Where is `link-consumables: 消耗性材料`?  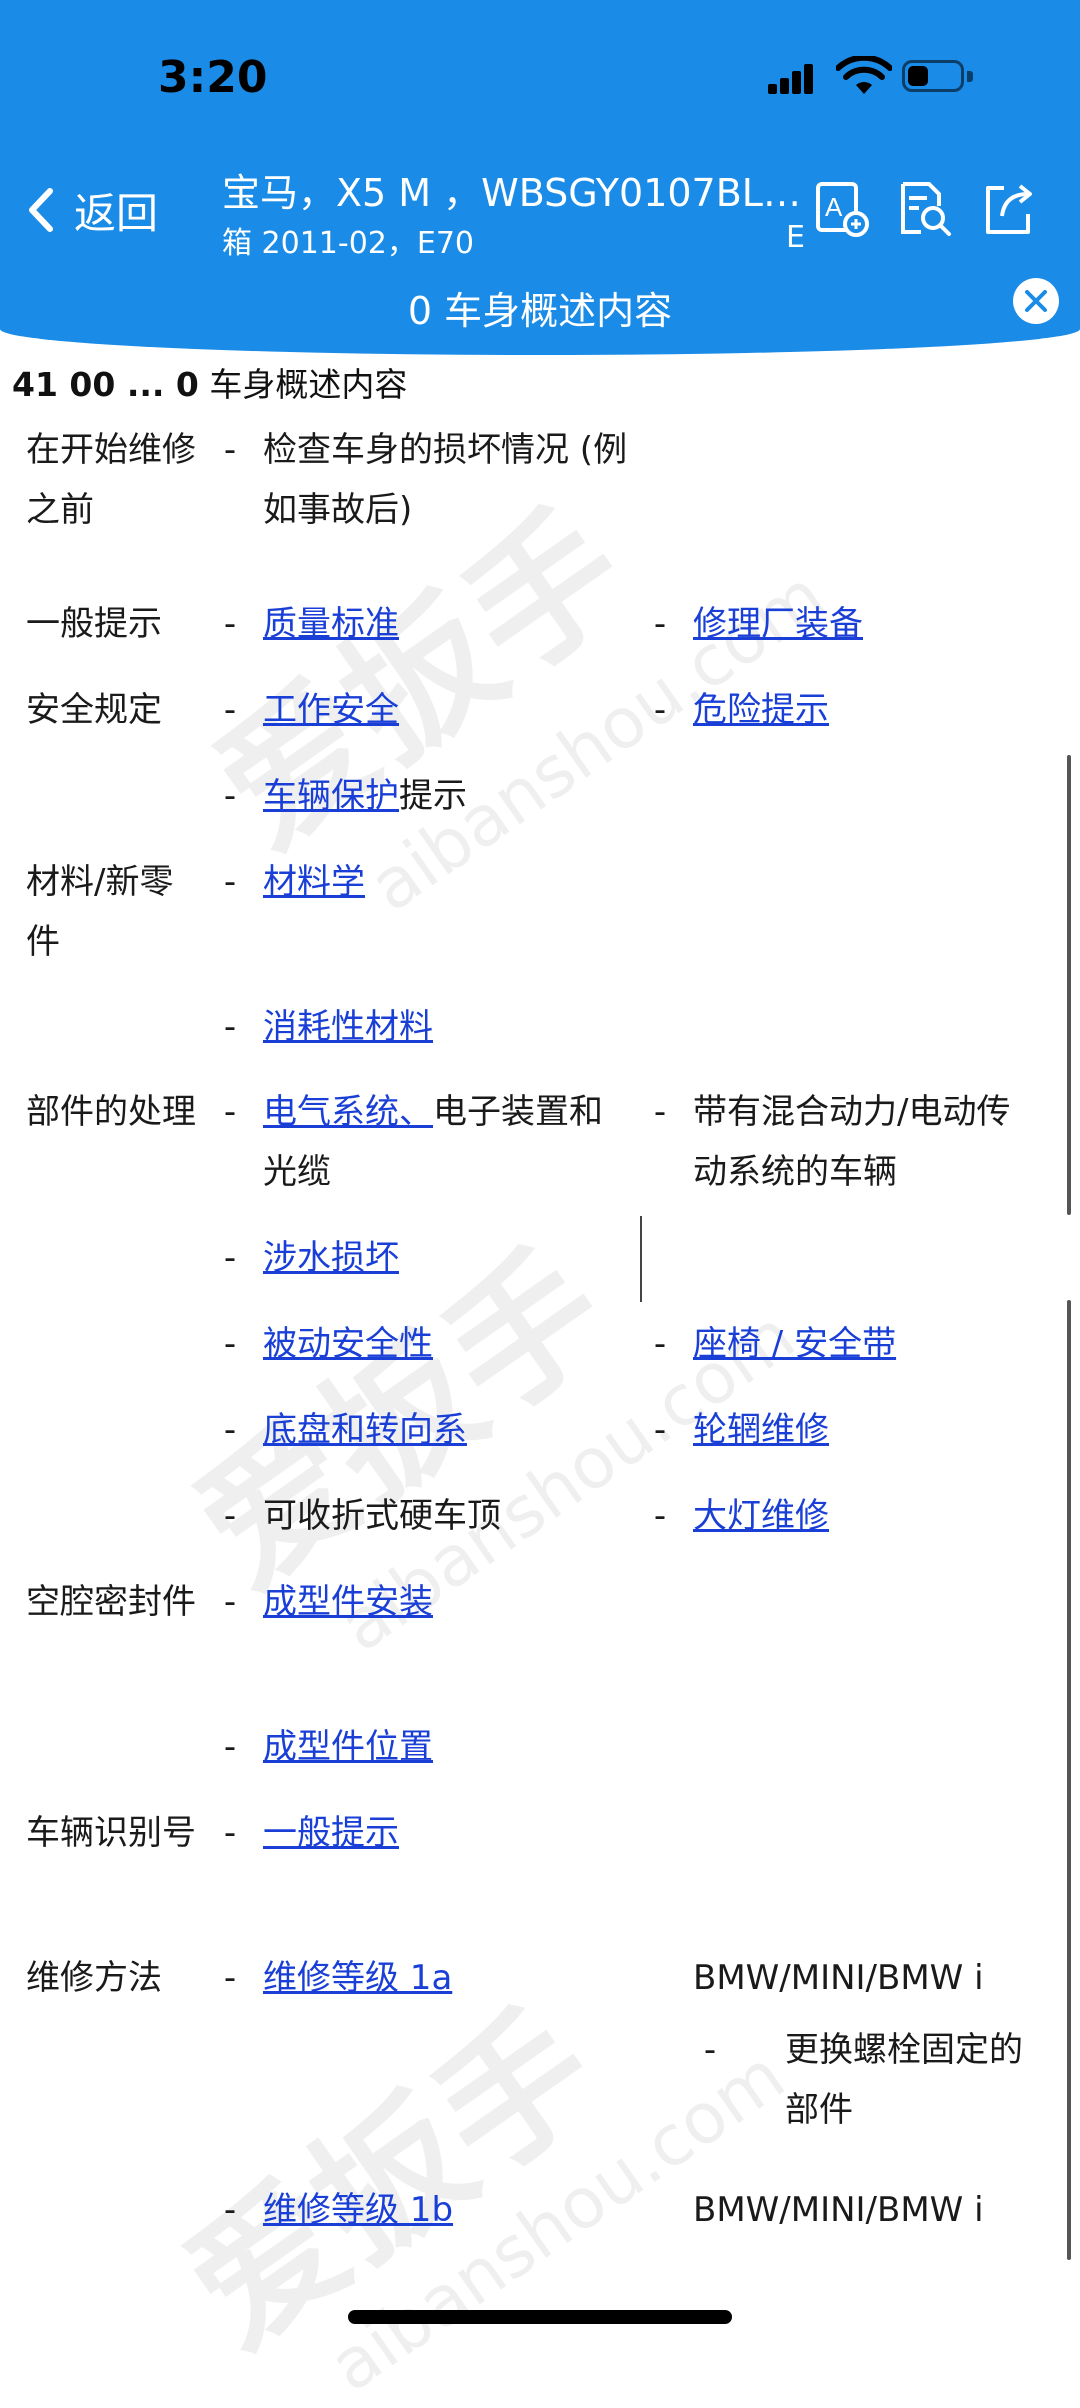
link-consumables: 消耗性材料 is located at coordinates (348, 1027).